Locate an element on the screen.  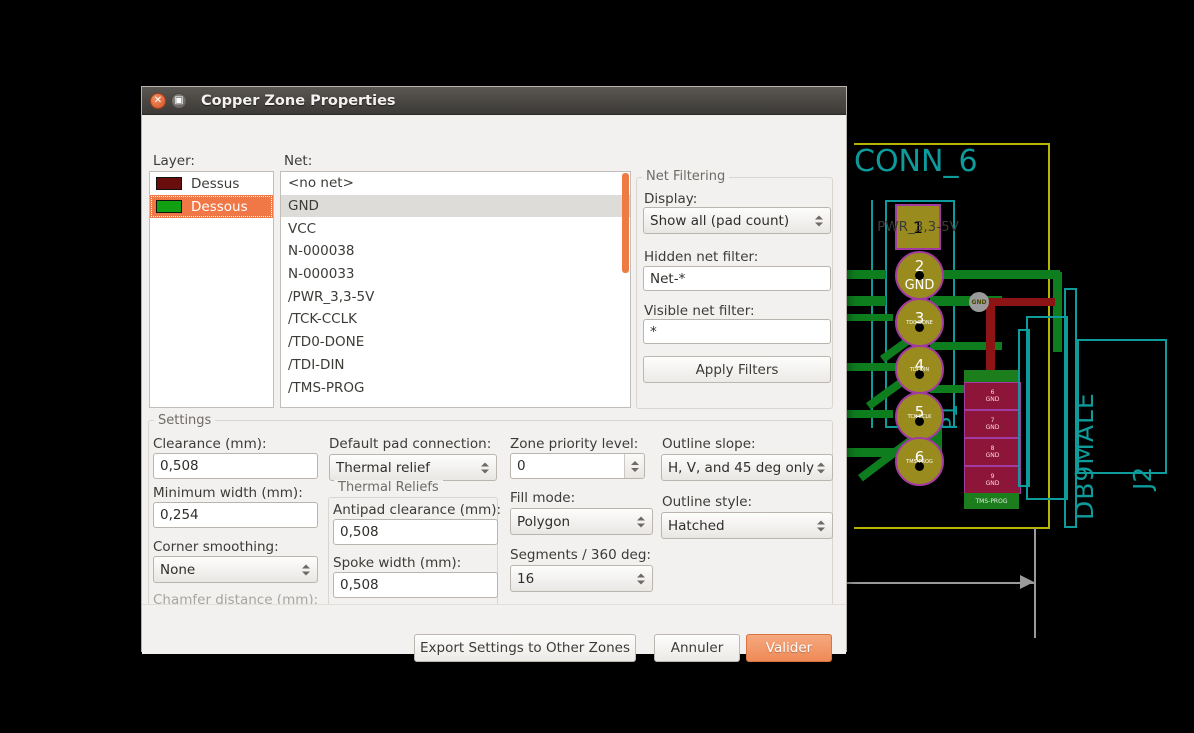
outline-slope-combobox: H, V, and 45 deg only is located at coordinates (747, 467).